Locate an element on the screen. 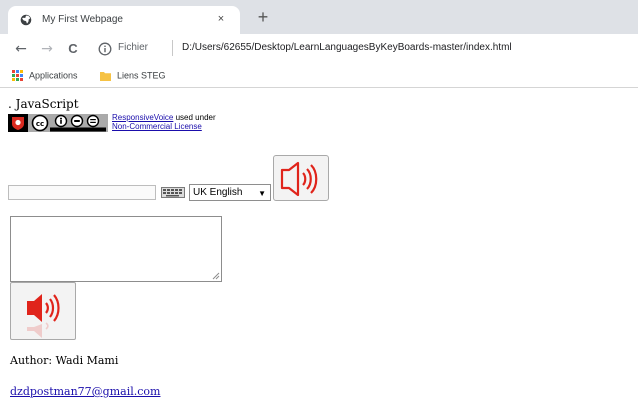 The height and width of the screenshot is (401, 638). info-icon is located at coordinates (105, 49).